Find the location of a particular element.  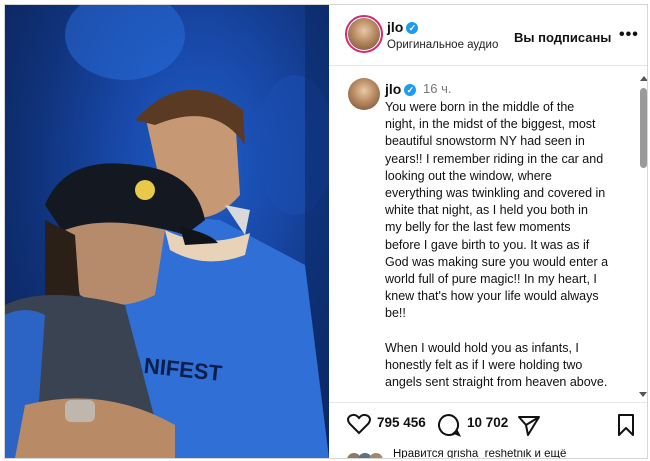

liked-by-text: Нравится grisha_reshetnik и ещё is located at coordinates (518, 453).